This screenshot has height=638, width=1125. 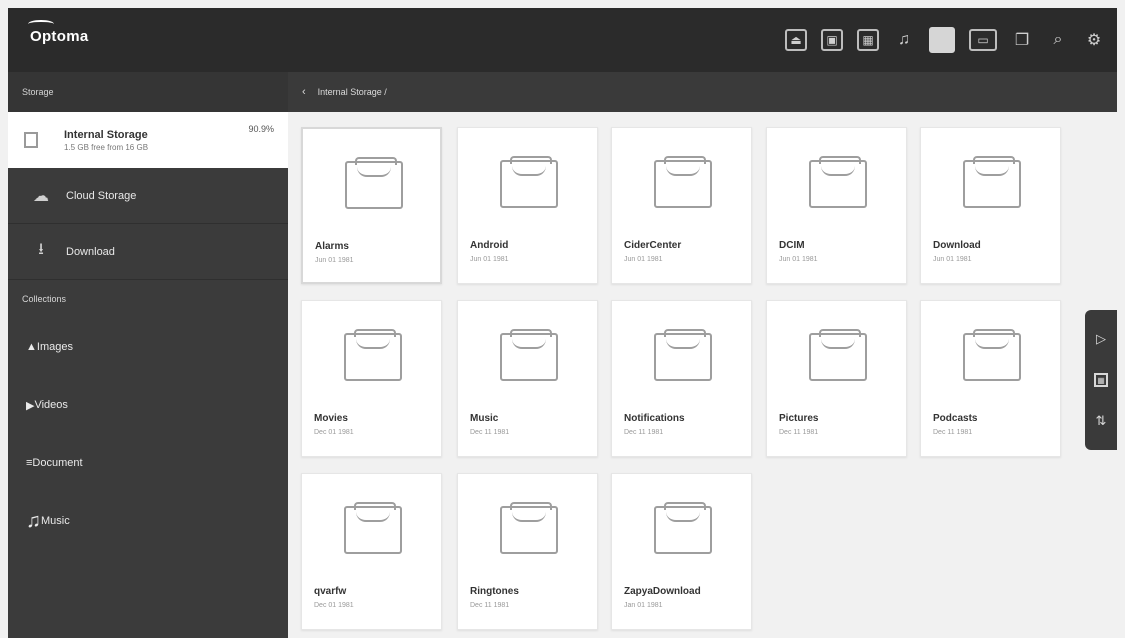 I want to click on folder-name: Movies, so click(x=331, y=418).